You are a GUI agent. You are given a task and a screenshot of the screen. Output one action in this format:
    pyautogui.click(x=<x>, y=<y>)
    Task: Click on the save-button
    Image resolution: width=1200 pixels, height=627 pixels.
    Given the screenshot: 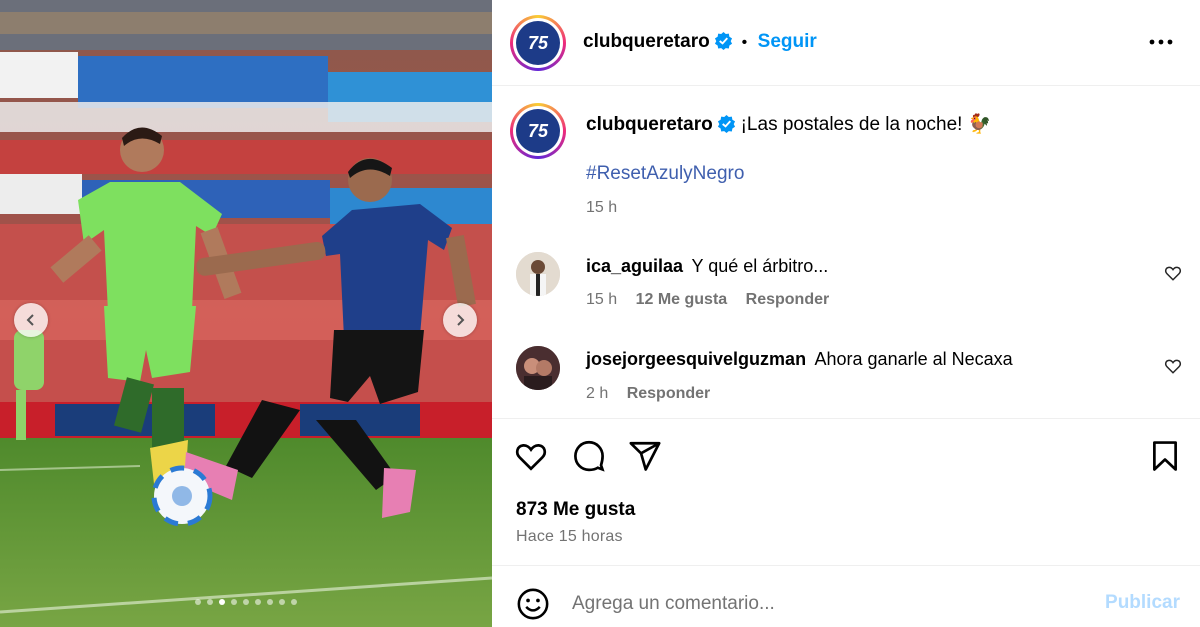 What is the action you would take?
    pyautogui.click(x=1165, y=456)
    